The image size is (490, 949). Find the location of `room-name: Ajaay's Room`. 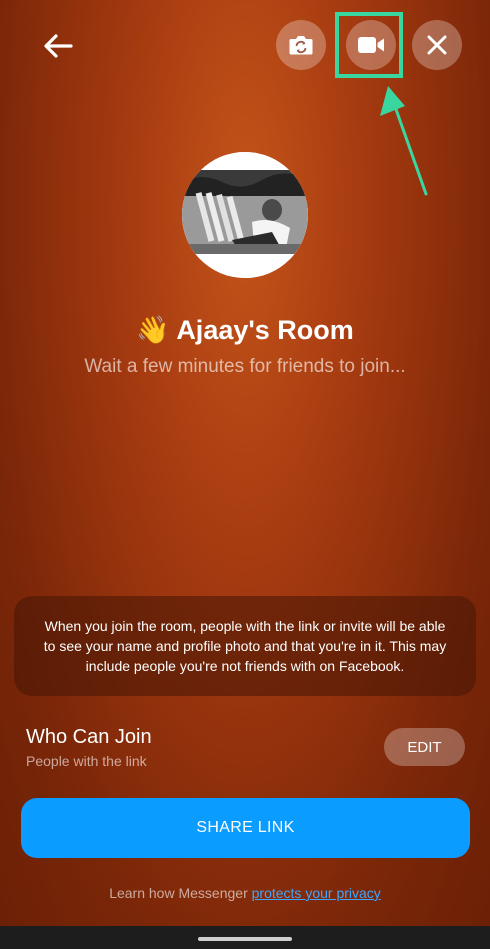

room-name: Ajaay's Room is located at coordinates (265, 330).